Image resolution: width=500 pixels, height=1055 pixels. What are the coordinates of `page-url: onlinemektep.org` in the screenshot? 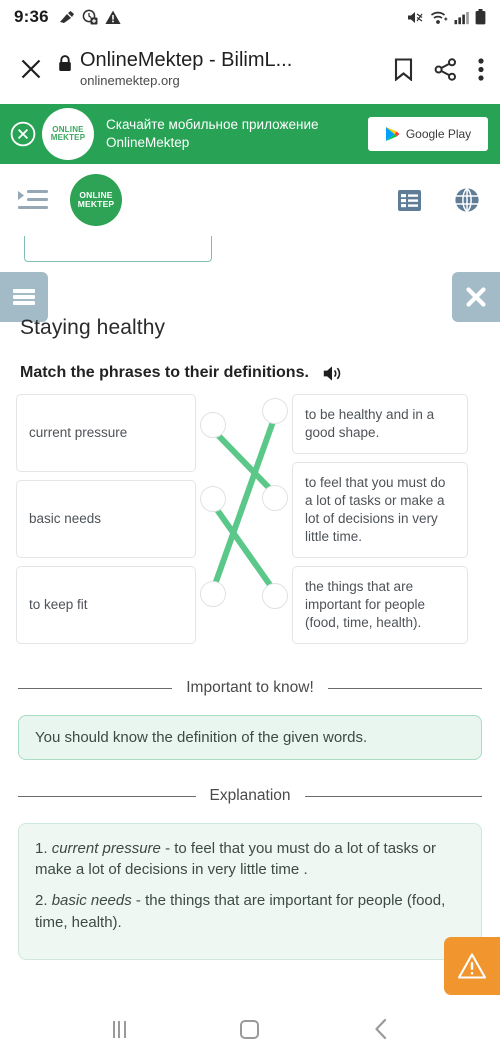 It's located at (130, 81).